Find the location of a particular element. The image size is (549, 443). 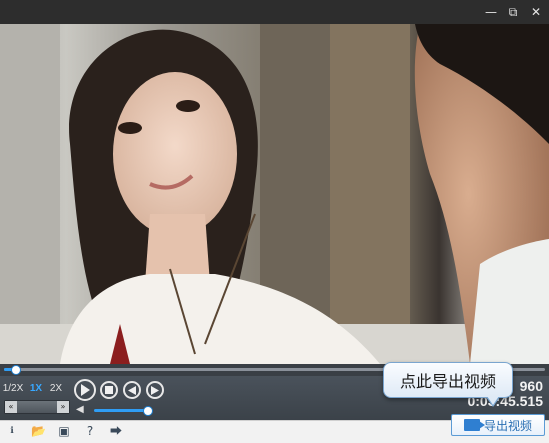

play-button is located at coordinates (85, 390).